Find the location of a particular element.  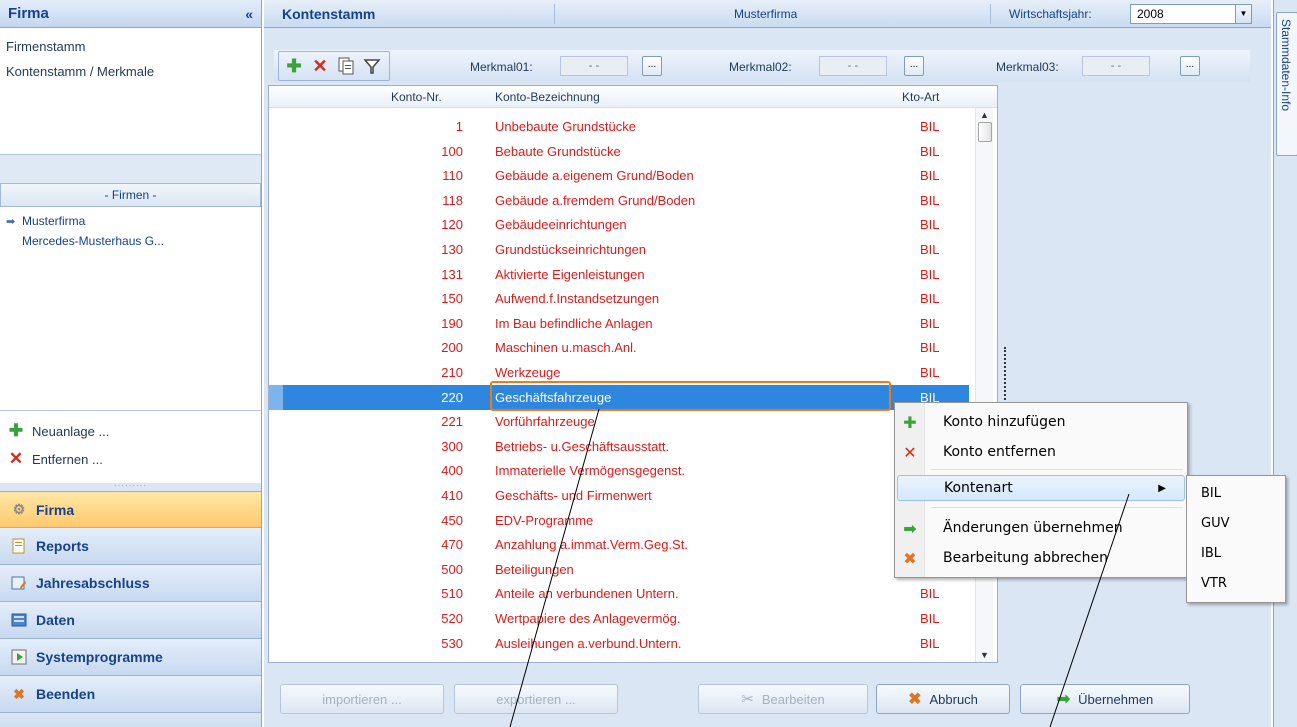

menu-item-cancel-edit: ✖ Bearbeitung abbrechen is located at coordinates (1041, 558).